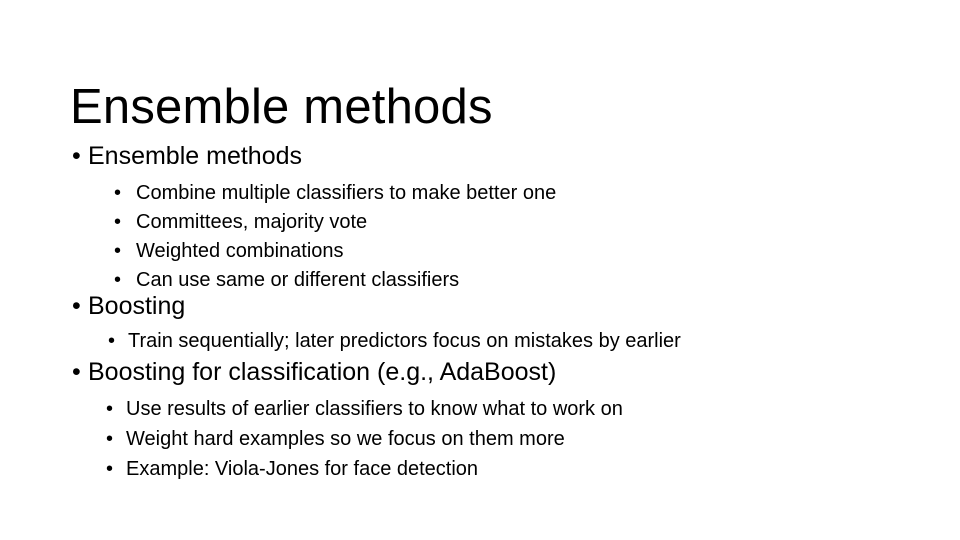 The height and width of the screenshot is (540, 960). I want to click on bullet-level1-boosting: • Boosting, so click(375, 306).